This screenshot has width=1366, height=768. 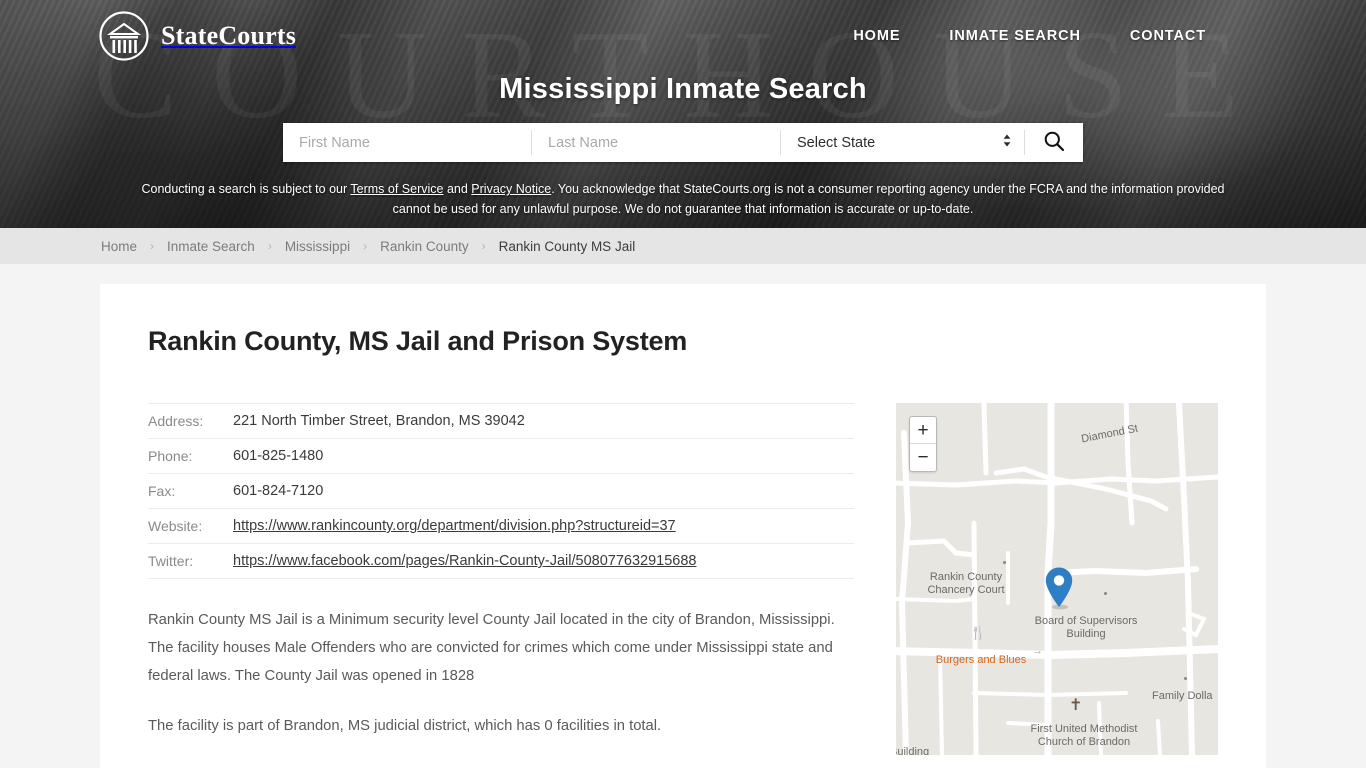 I want to click on info-label-twitter: Twitter:, so click(x=171, y=561).